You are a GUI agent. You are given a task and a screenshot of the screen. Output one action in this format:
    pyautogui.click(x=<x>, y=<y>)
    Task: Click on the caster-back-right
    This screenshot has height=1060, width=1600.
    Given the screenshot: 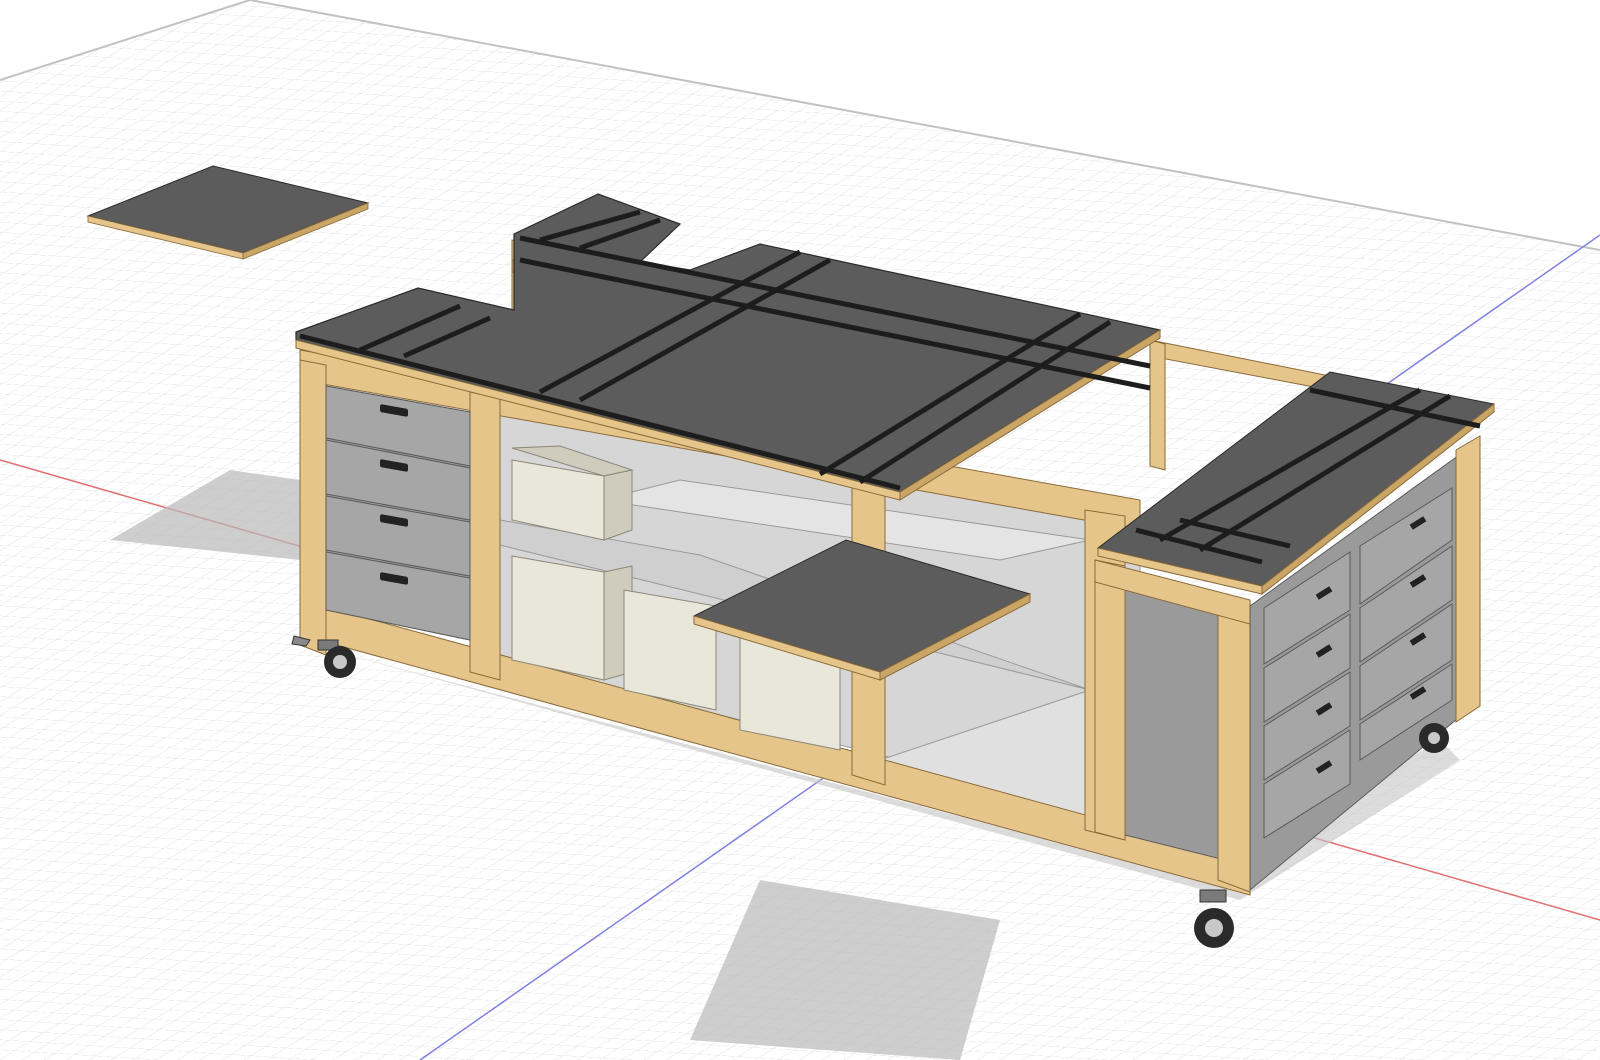 What is the action you would take?
    pyautogui.click(x=1434, y=738)
    